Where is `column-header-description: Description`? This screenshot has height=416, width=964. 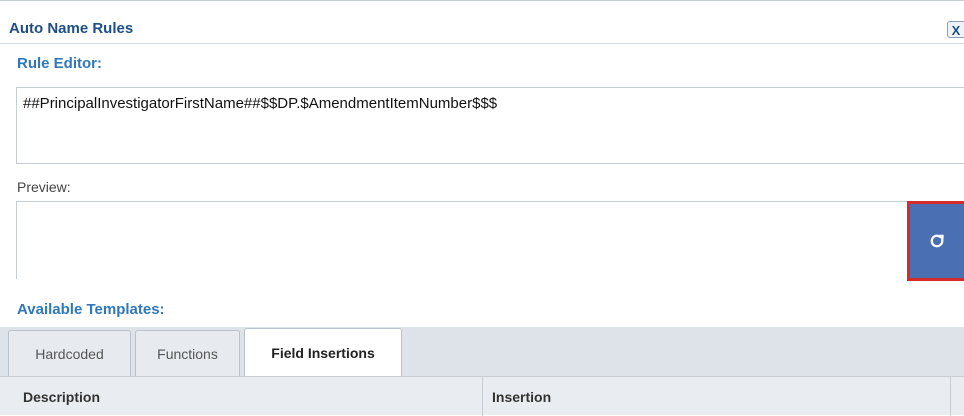 column-header-description: Description is located at coordinates (248, 396).